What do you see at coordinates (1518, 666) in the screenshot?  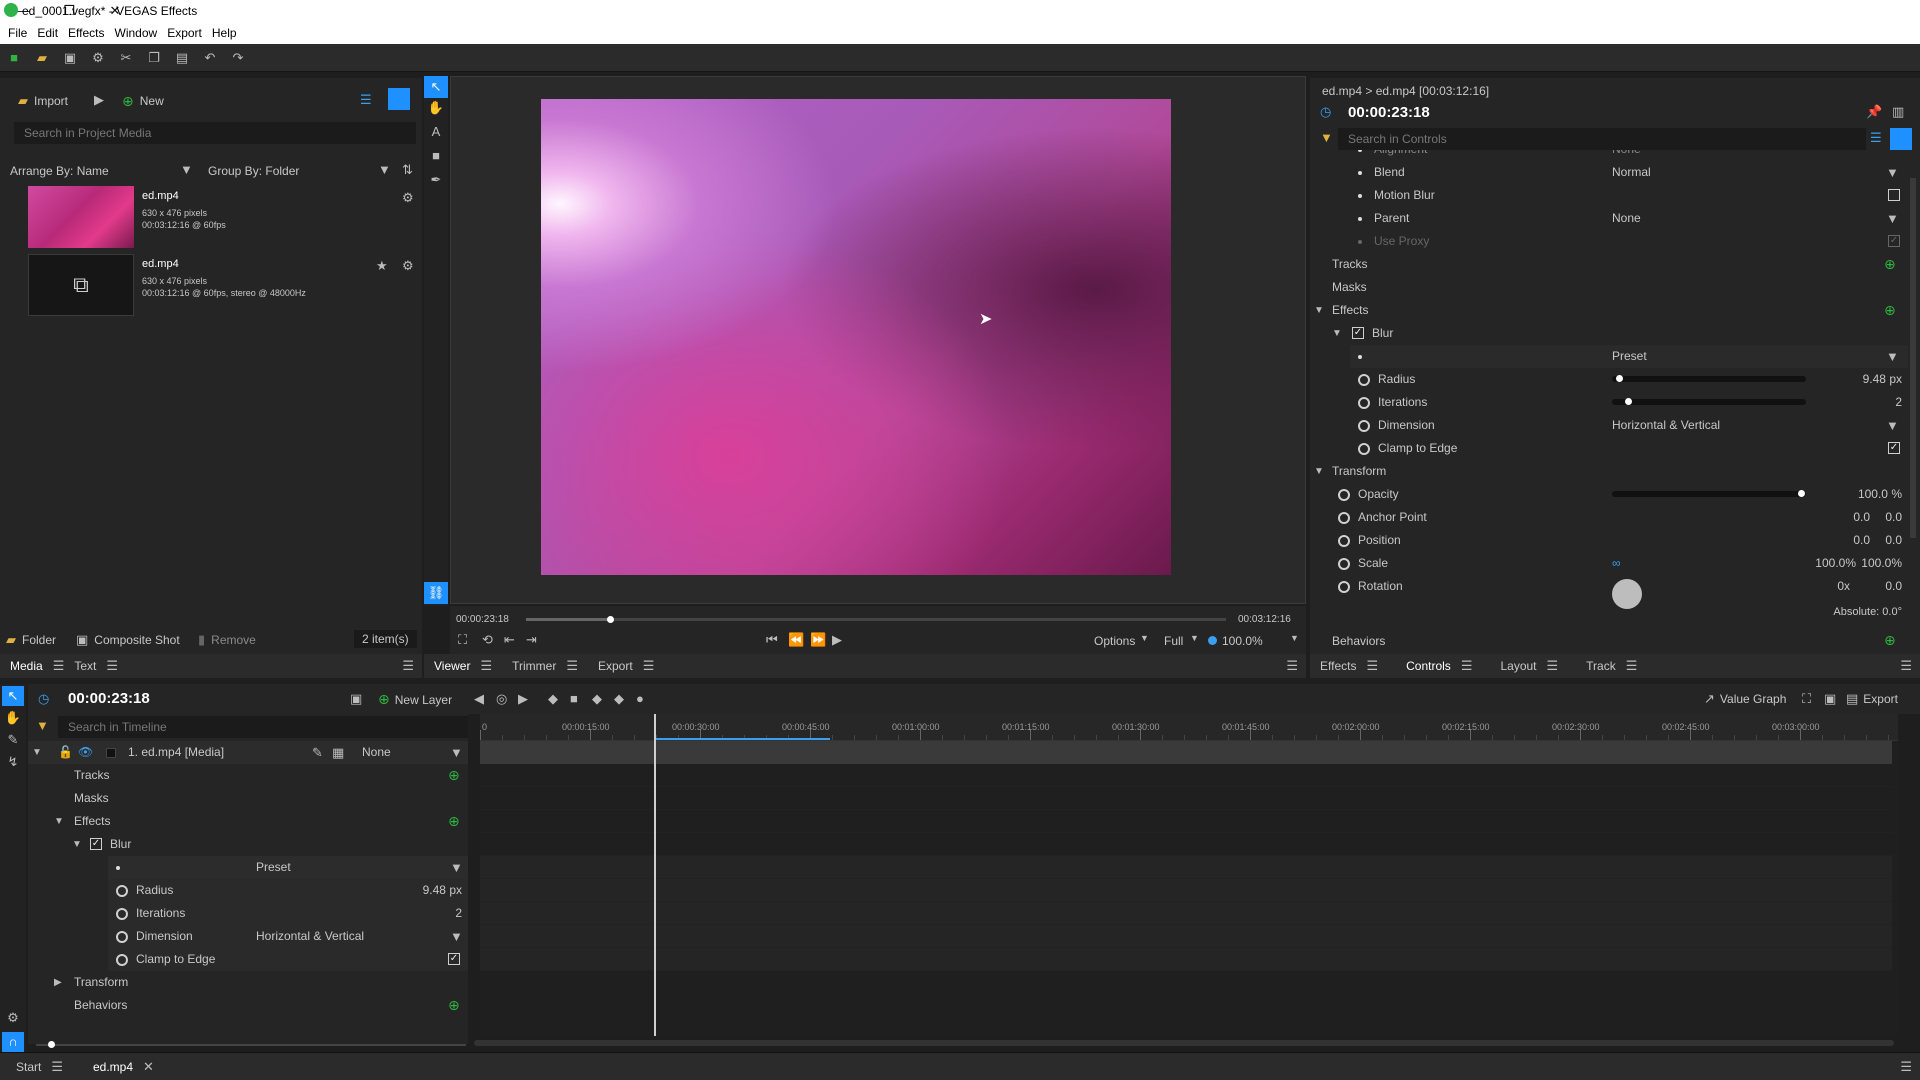 I see `tab-layout: Layout` at bounding box center [1518, 666].